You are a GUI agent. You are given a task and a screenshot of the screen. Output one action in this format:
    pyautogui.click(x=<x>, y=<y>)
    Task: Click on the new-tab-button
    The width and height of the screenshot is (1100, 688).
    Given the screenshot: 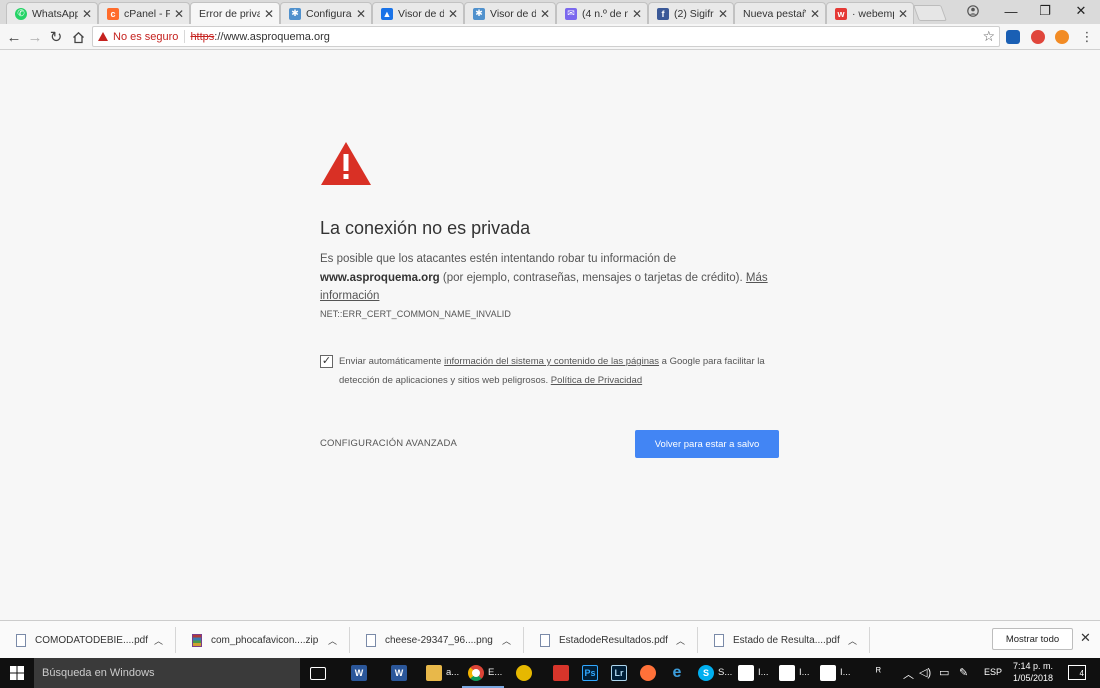 What is the action you would take?
    pyautogui.click(x=930, y=13)
    